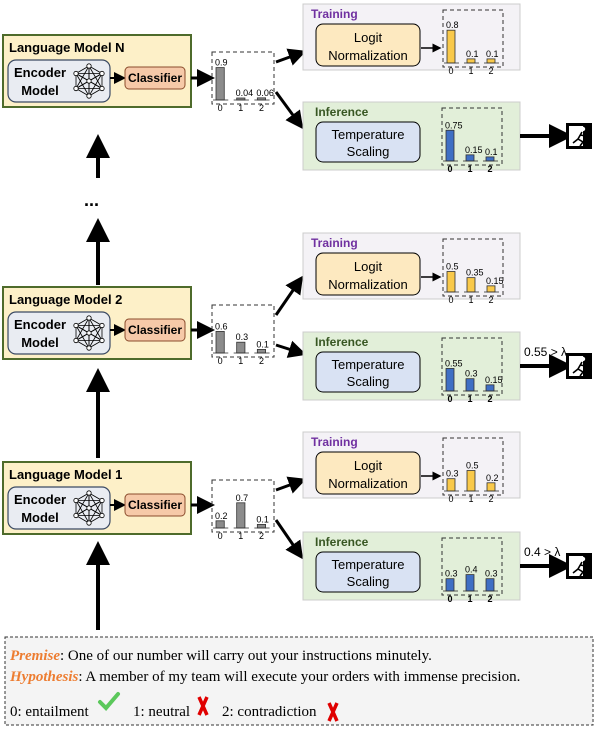 The height and width of the screenshot is (733, 598). What do you see at coordinates (475, 273) in the screenshot?
I see `bar-value-label: 0.35` at bounding box center [475, 273].